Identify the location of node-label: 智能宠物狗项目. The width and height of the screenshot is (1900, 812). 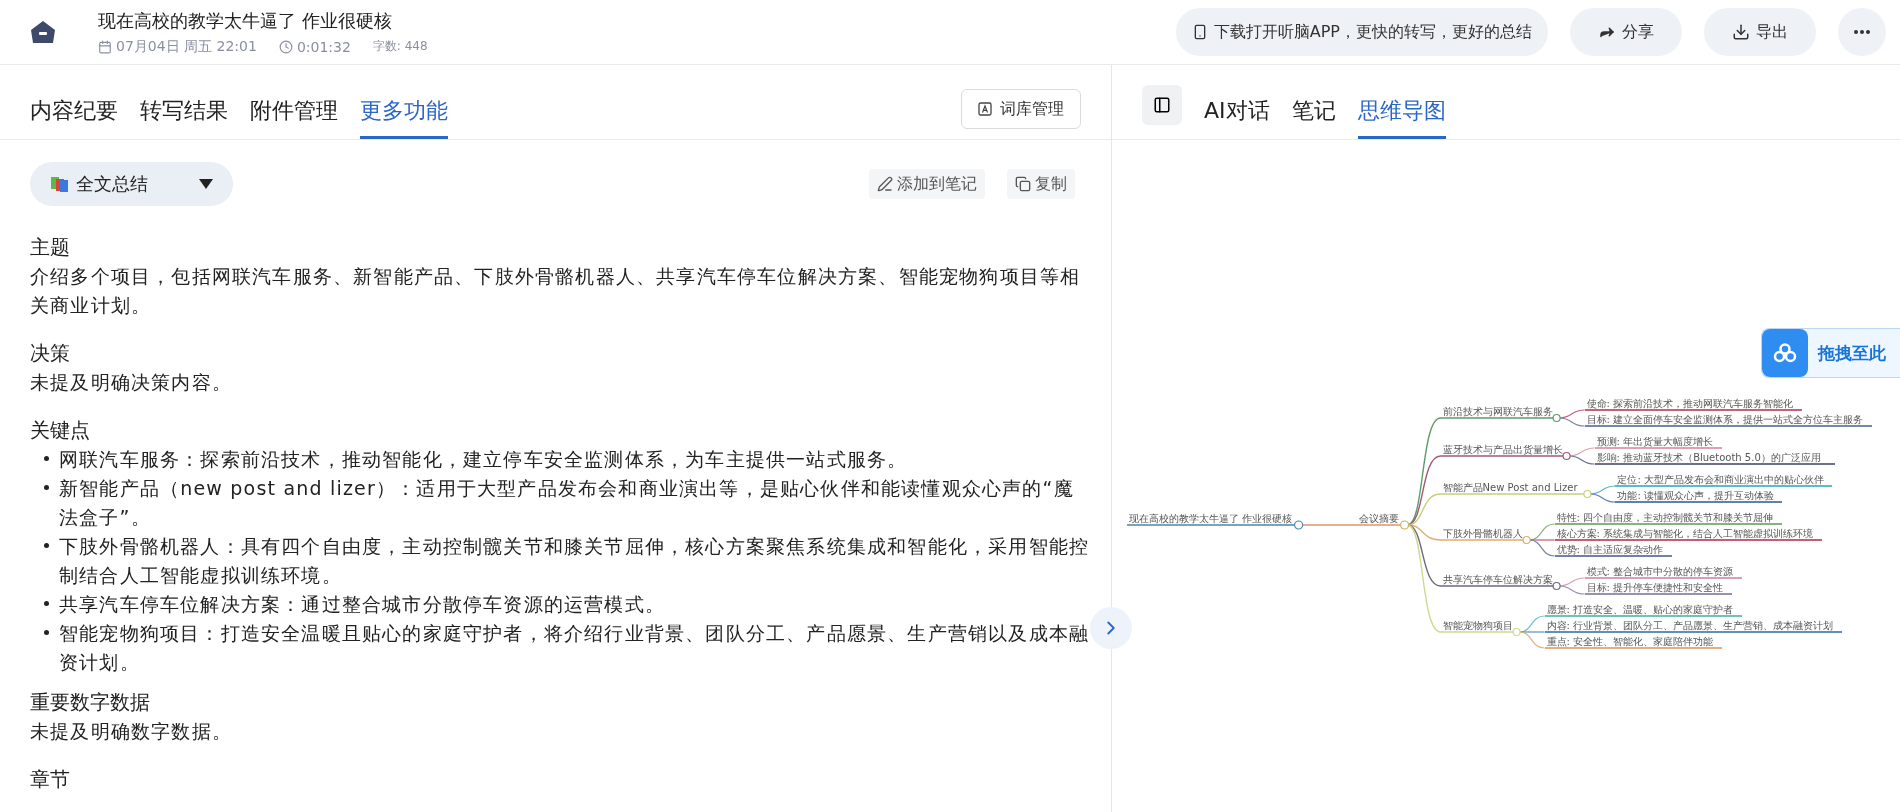
(1477, 625).